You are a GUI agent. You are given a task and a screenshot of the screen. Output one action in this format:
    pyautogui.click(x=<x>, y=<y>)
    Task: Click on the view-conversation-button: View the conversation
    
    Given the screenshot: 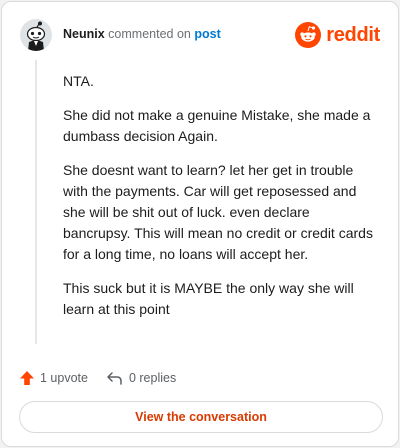 What is the action you would take?
    pyautogui.click(x=201, y=417)
    